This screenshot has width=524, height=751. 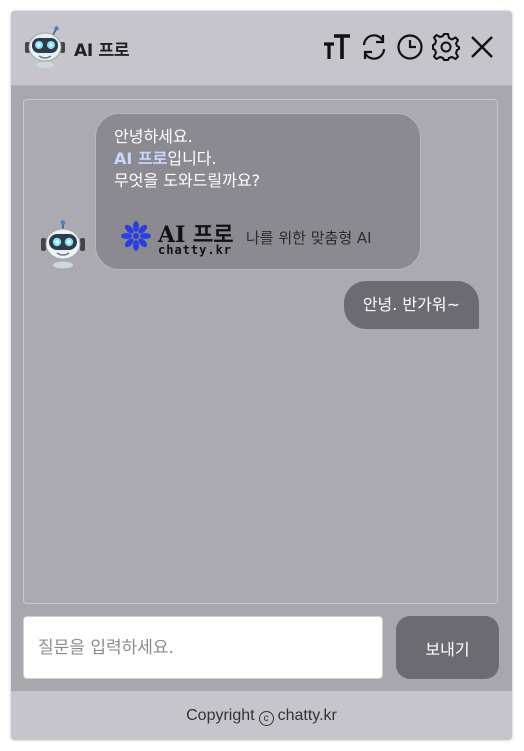 What do you see at coordinates (374, 47) in the screenshot?
I see `refresh-icon` at bounding box center [374, 47].